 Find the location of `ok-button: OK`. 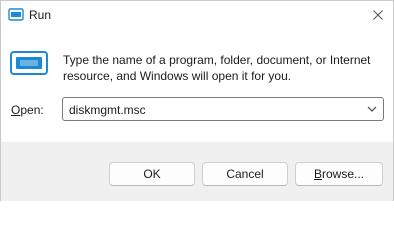

ok-button: OK is located at coordinates (152, 174).